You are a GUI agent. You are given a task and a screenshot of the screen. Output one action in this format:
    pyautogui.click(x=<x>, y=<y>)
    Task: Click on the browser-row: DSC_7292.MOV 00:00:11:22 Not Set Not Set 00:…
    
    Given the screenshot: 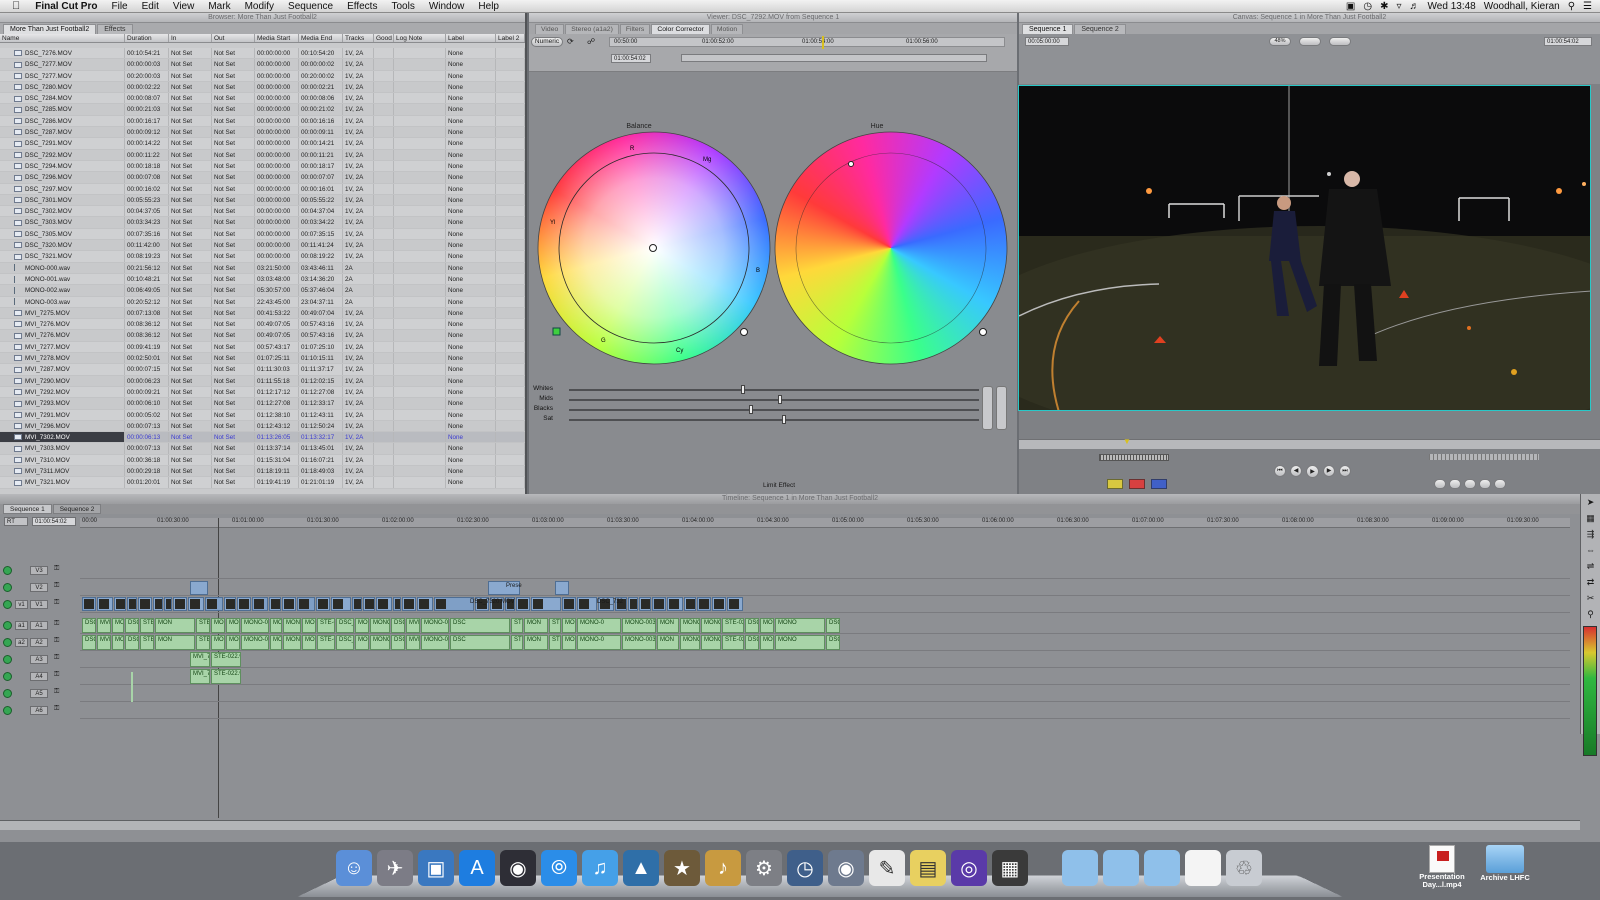 What is the action you would take?
    pyautogui.click(x=262, y=155)
    